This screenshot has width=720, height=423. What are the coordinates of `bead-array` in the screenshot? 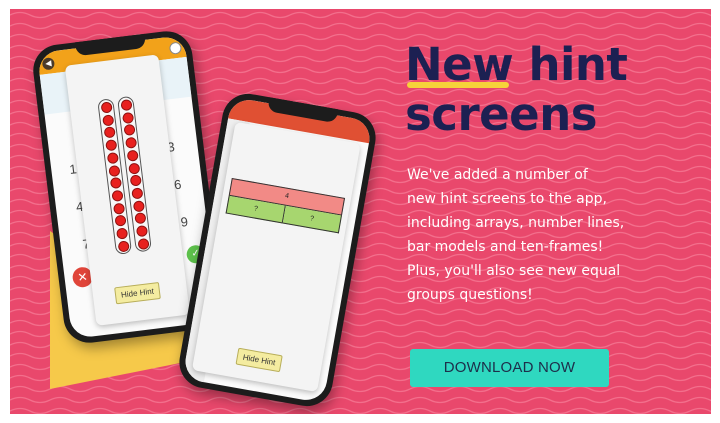 It's located at (126, 175).